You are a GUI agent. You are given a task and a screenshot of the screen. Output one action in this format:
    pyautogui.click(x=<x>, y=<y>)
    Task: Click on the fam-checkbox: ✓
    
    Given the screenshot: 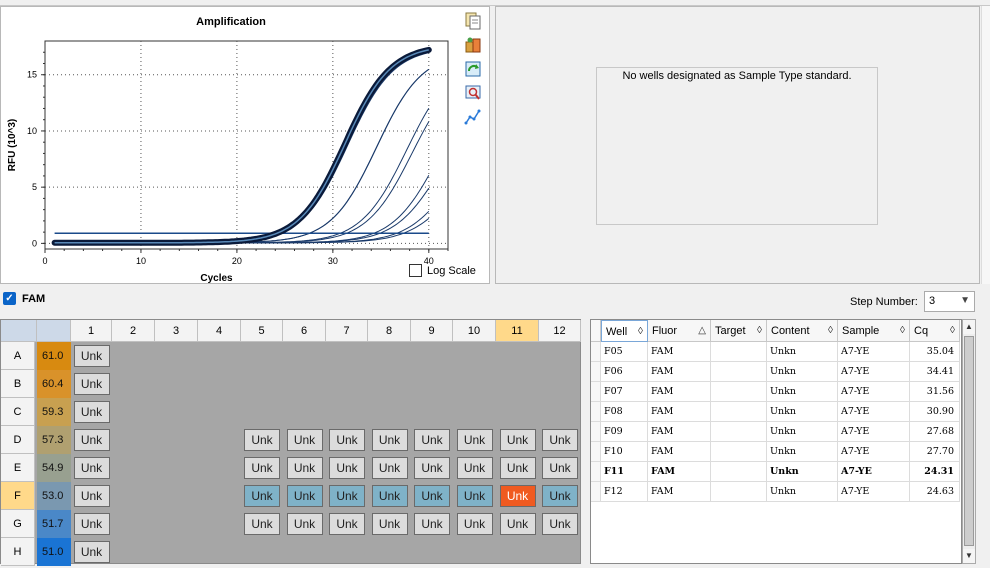 What is the action you would take?
    pyautogui.click(x=9, y=298)
    